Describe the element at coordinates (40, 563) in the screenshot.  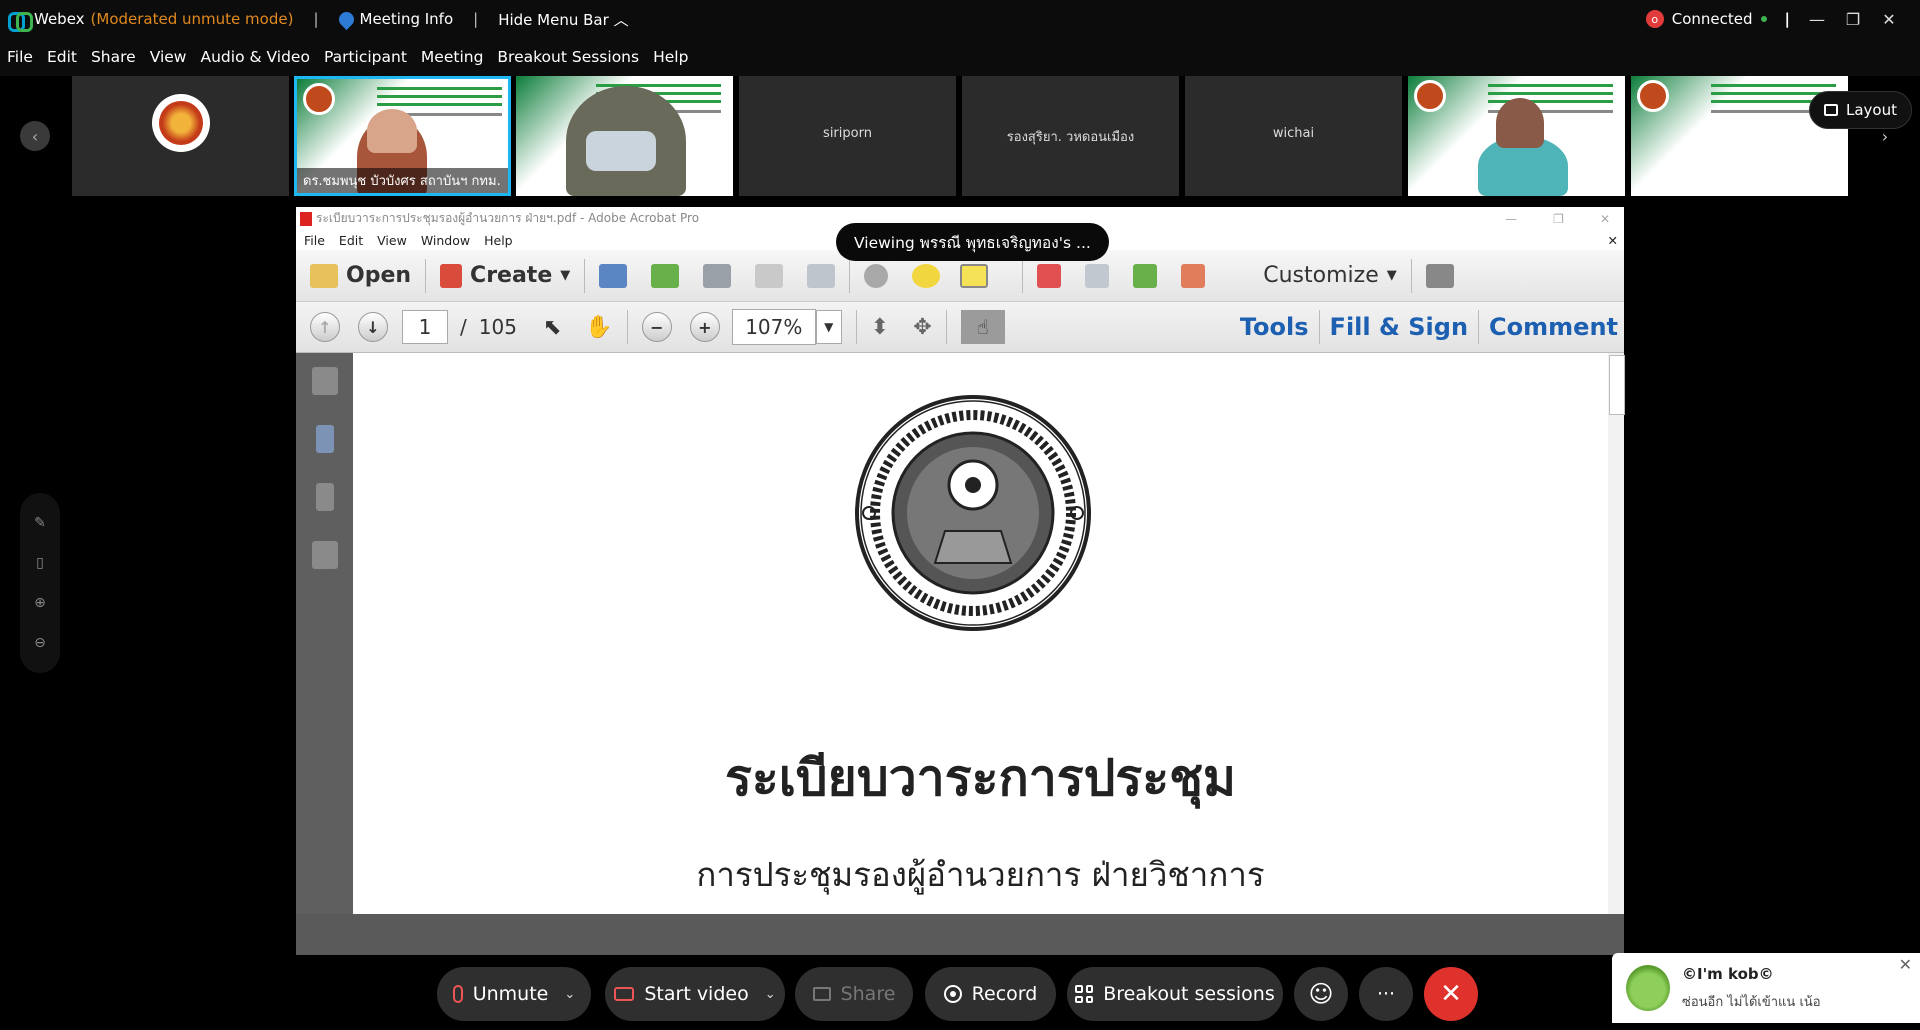
I see `eraser-icon: ▯` at that location.